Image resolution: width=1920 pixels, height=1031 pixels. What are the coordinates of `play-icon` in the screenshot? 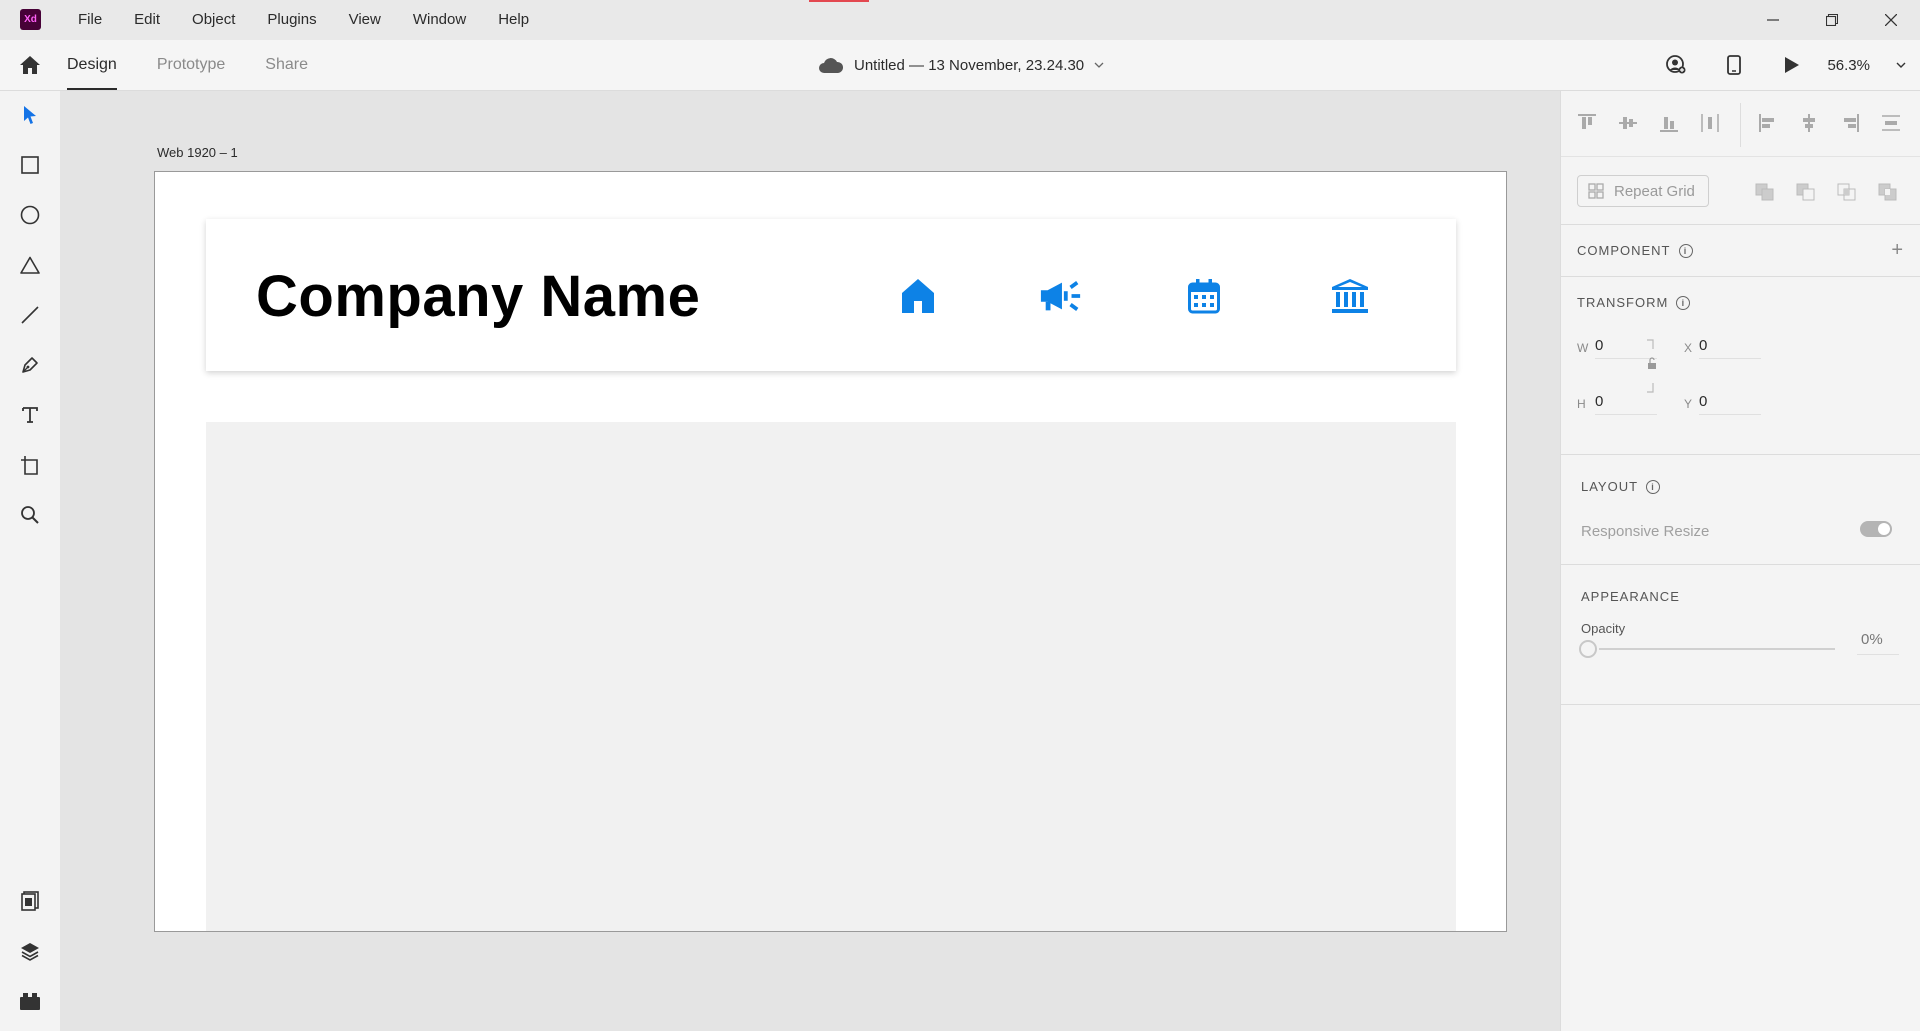 It's located at (1792, 65).